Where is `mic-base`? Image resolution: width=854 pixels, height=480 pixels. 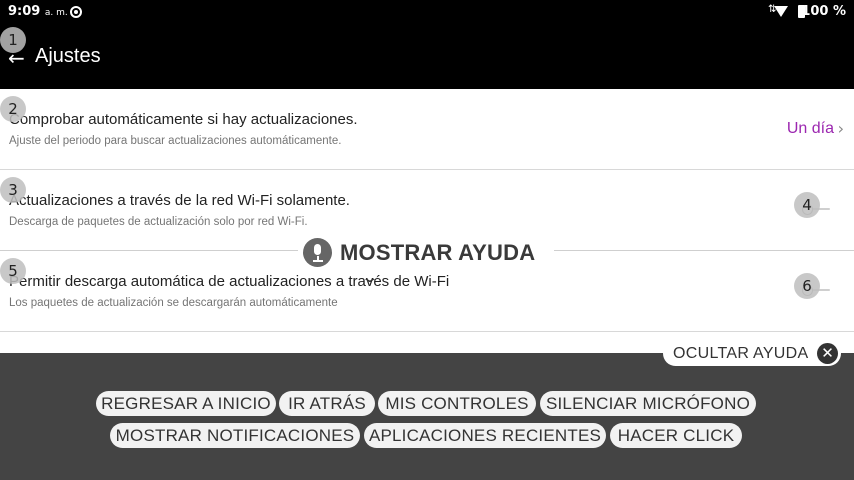
mic-base is located at coordinates (318, 261).